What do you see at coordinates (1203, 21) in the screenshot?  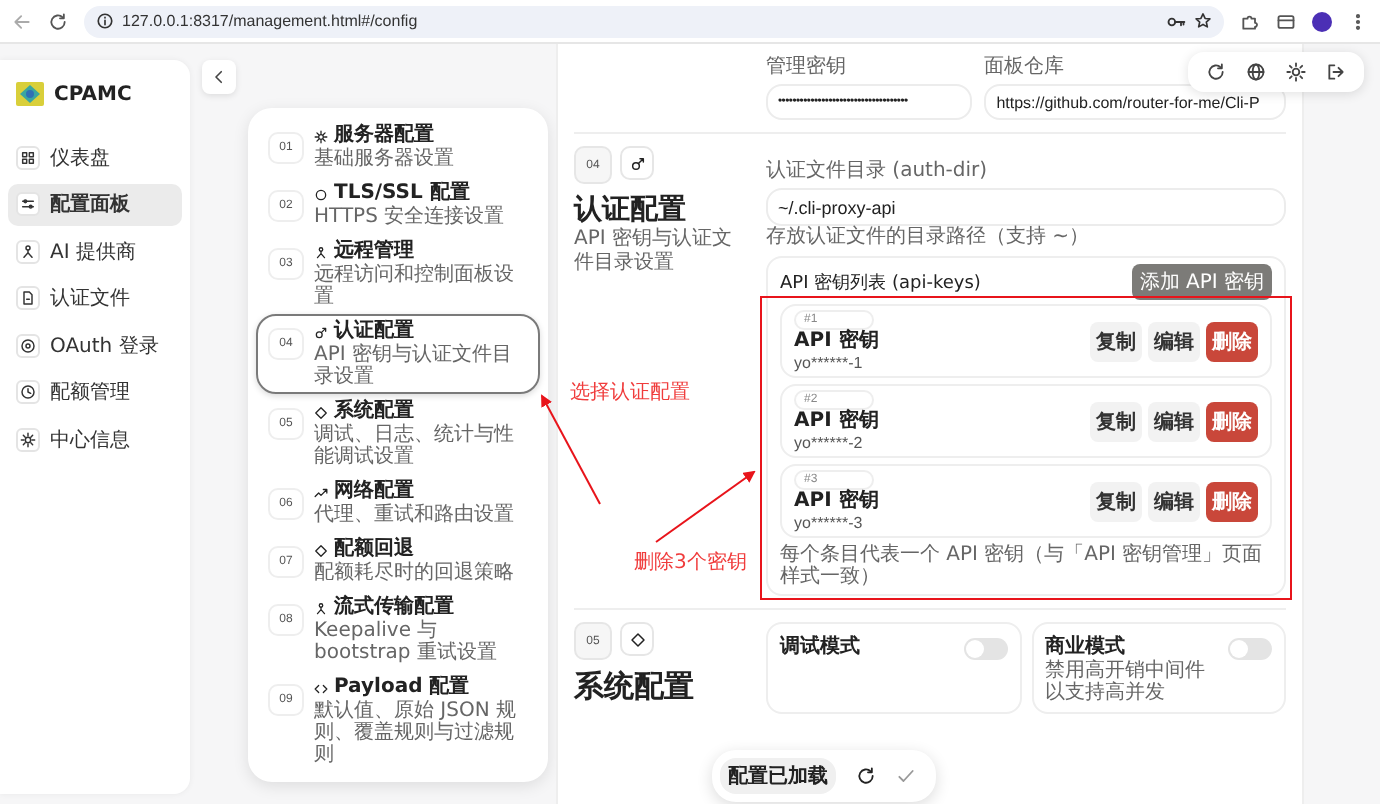 I see `bookmark-star-icon` at bounding box center [1203, 21].